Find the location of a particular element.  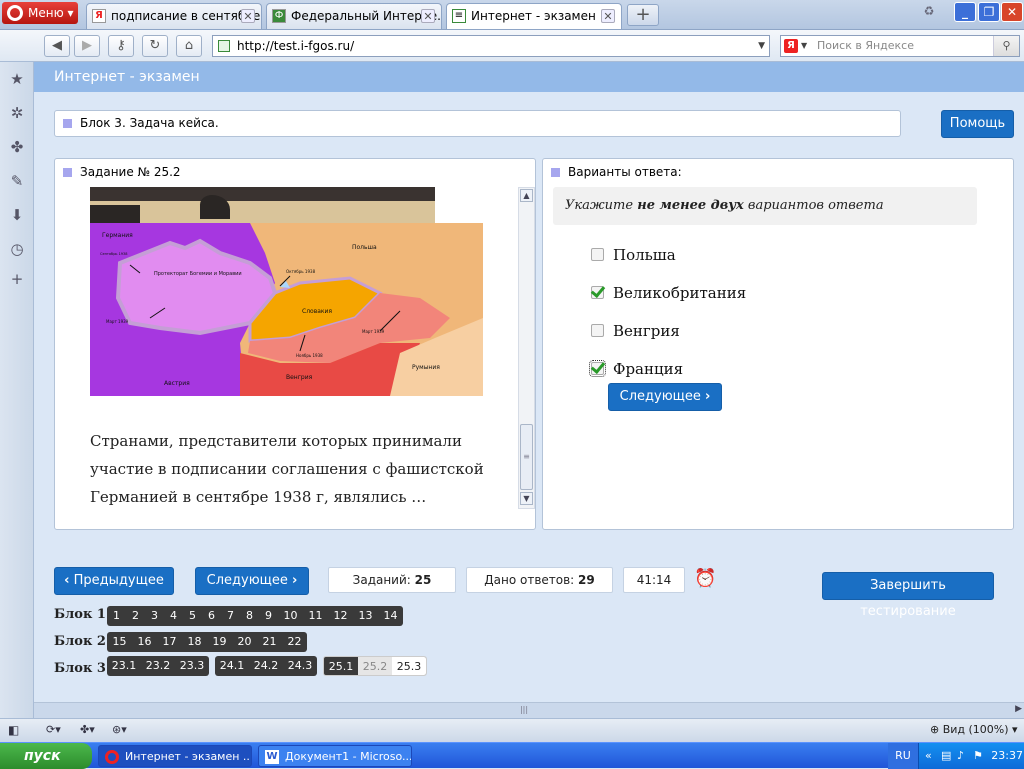

question-link: 19 is located at coordinates (219, 642).